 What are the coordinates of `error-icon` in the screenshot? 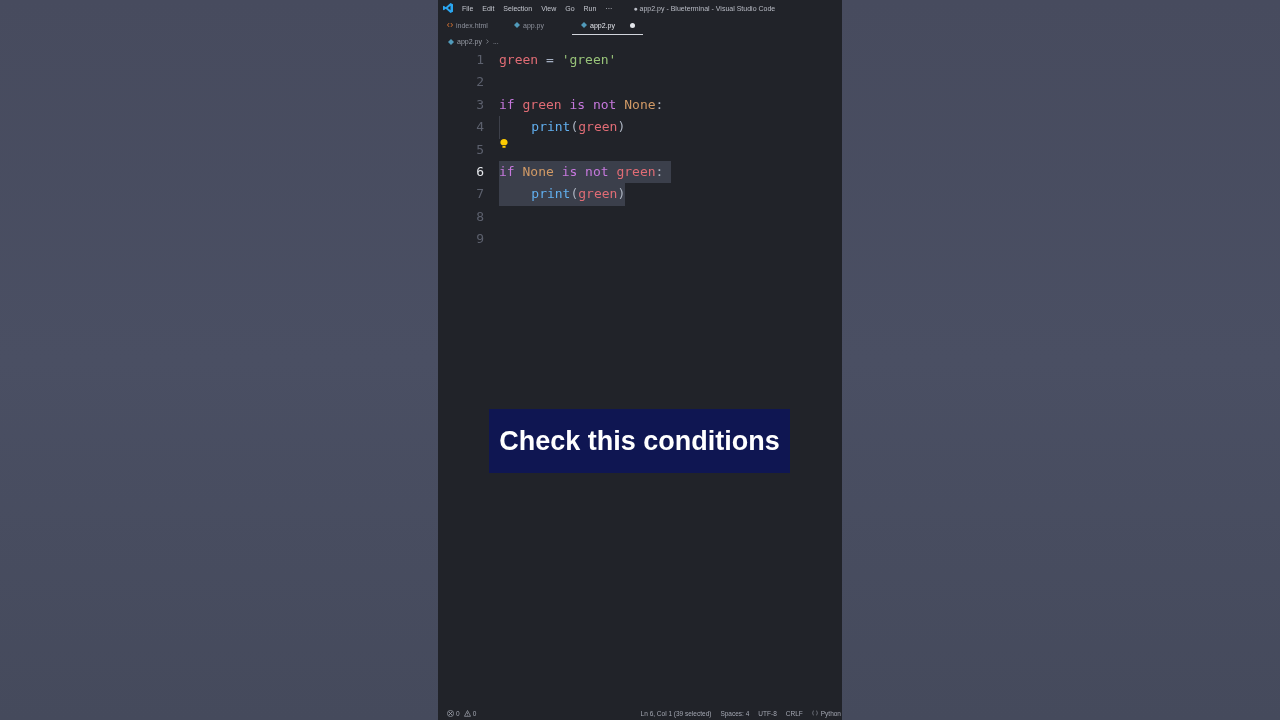 It's located at (450, 713).